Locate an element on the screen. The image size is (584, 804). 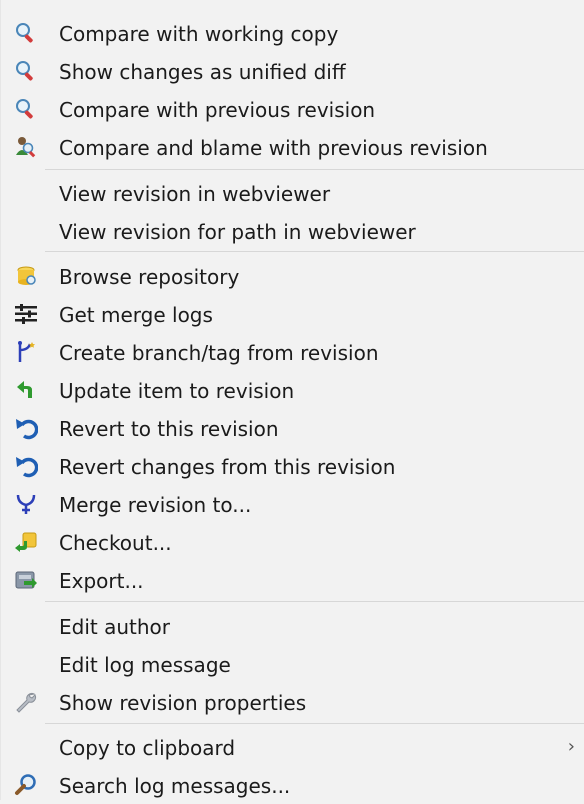
menu-item-label: Edit log message is located at coordinates (145, 665).